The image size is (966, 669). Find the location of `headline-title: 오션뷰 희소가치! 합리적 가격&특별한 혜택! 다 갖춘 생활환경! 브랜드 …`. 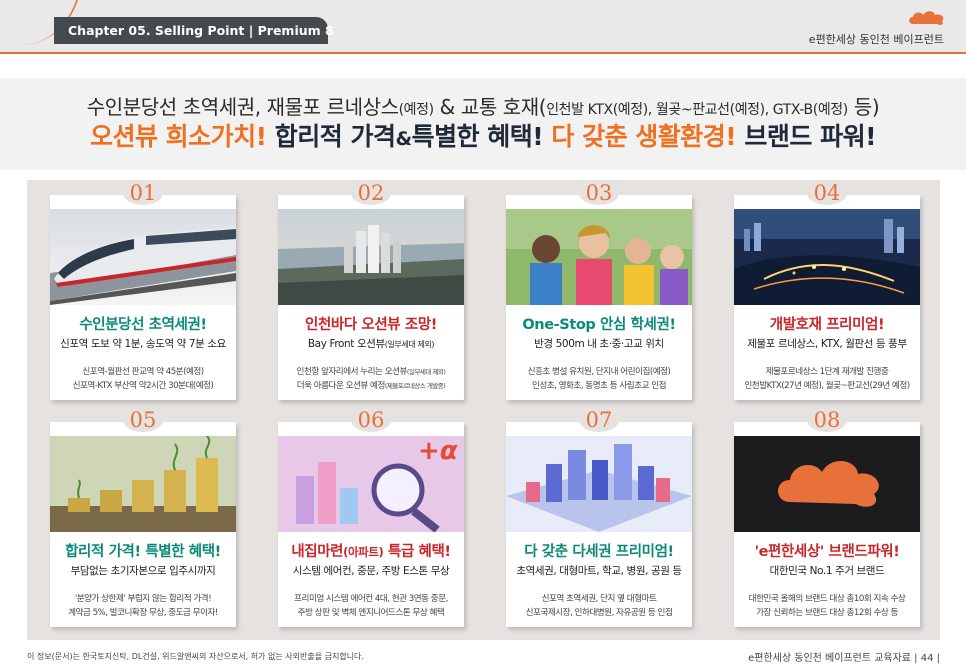

headline-title: 오션뷰 희소가치! 합리적 가격&특별한 혜택! 다 갖춘 생활환경! 브랜드 … is located at coordinates (483, 136).